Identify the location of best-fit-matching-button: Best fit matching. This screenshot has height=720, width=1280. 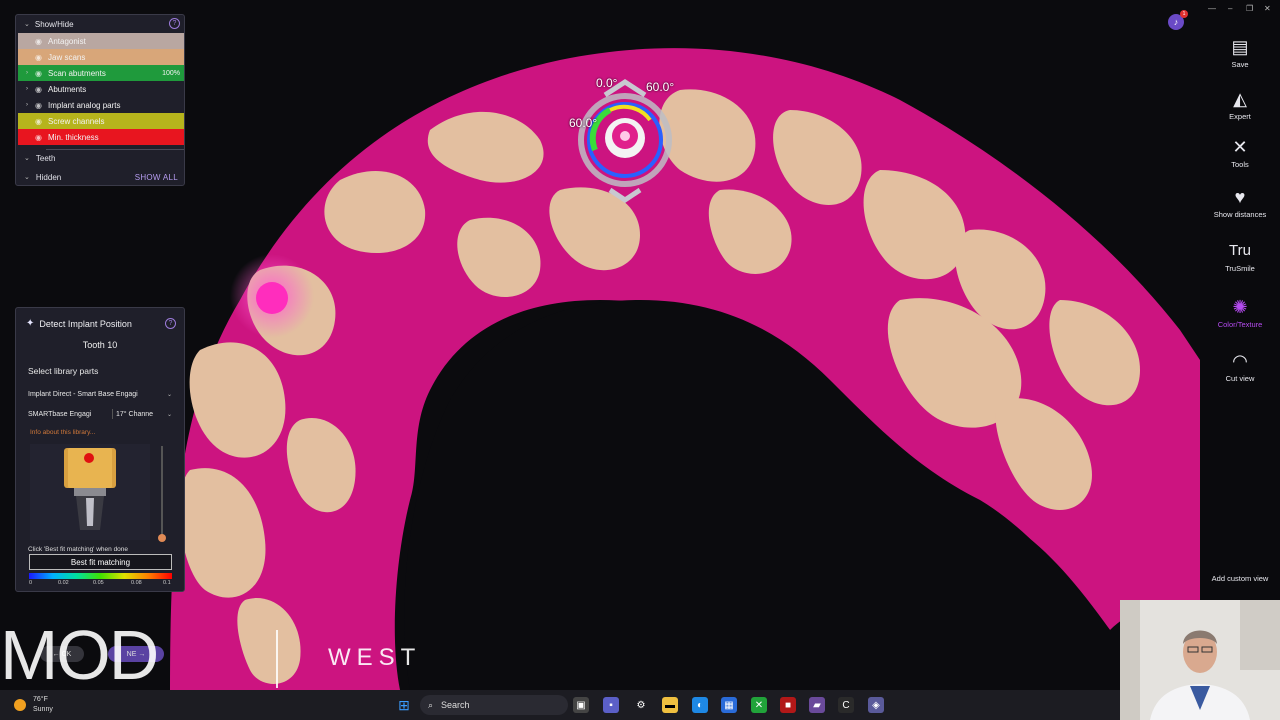
(100, 562).